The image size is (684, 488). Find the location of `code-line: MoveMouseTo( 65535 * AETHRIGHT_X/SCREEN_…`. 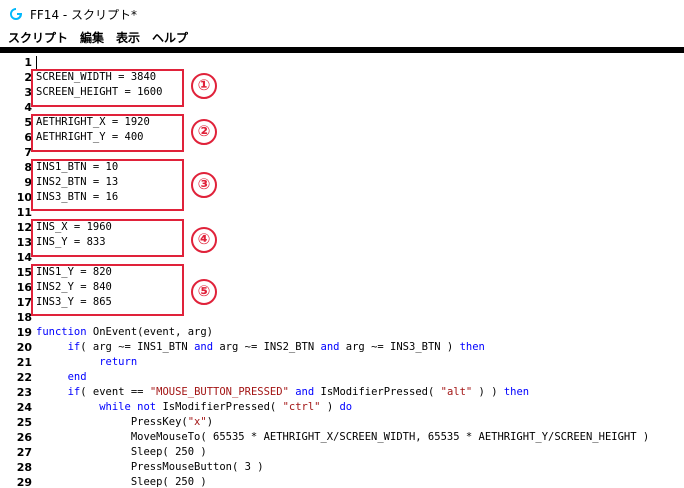

code-line: MoveMouseTo( 65535 * AETHRIGHT_X/SCREEN_… is located at coordinates (342, 437).